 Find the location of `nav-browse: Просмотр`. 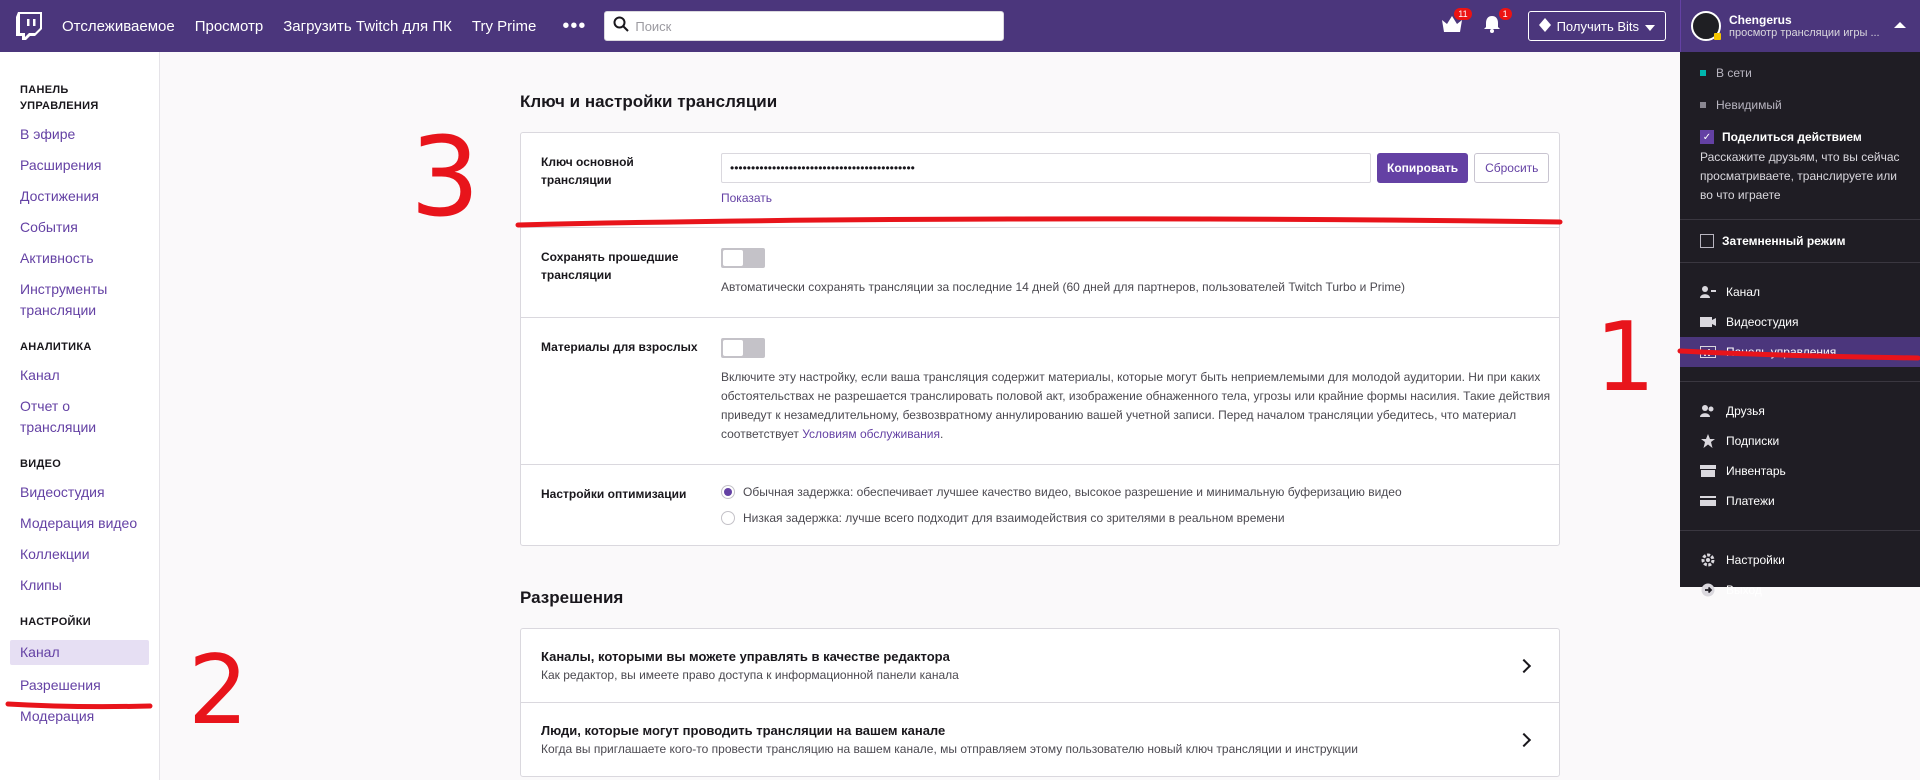

nav-browse: Просмотр is located at coordinates (229, 26).